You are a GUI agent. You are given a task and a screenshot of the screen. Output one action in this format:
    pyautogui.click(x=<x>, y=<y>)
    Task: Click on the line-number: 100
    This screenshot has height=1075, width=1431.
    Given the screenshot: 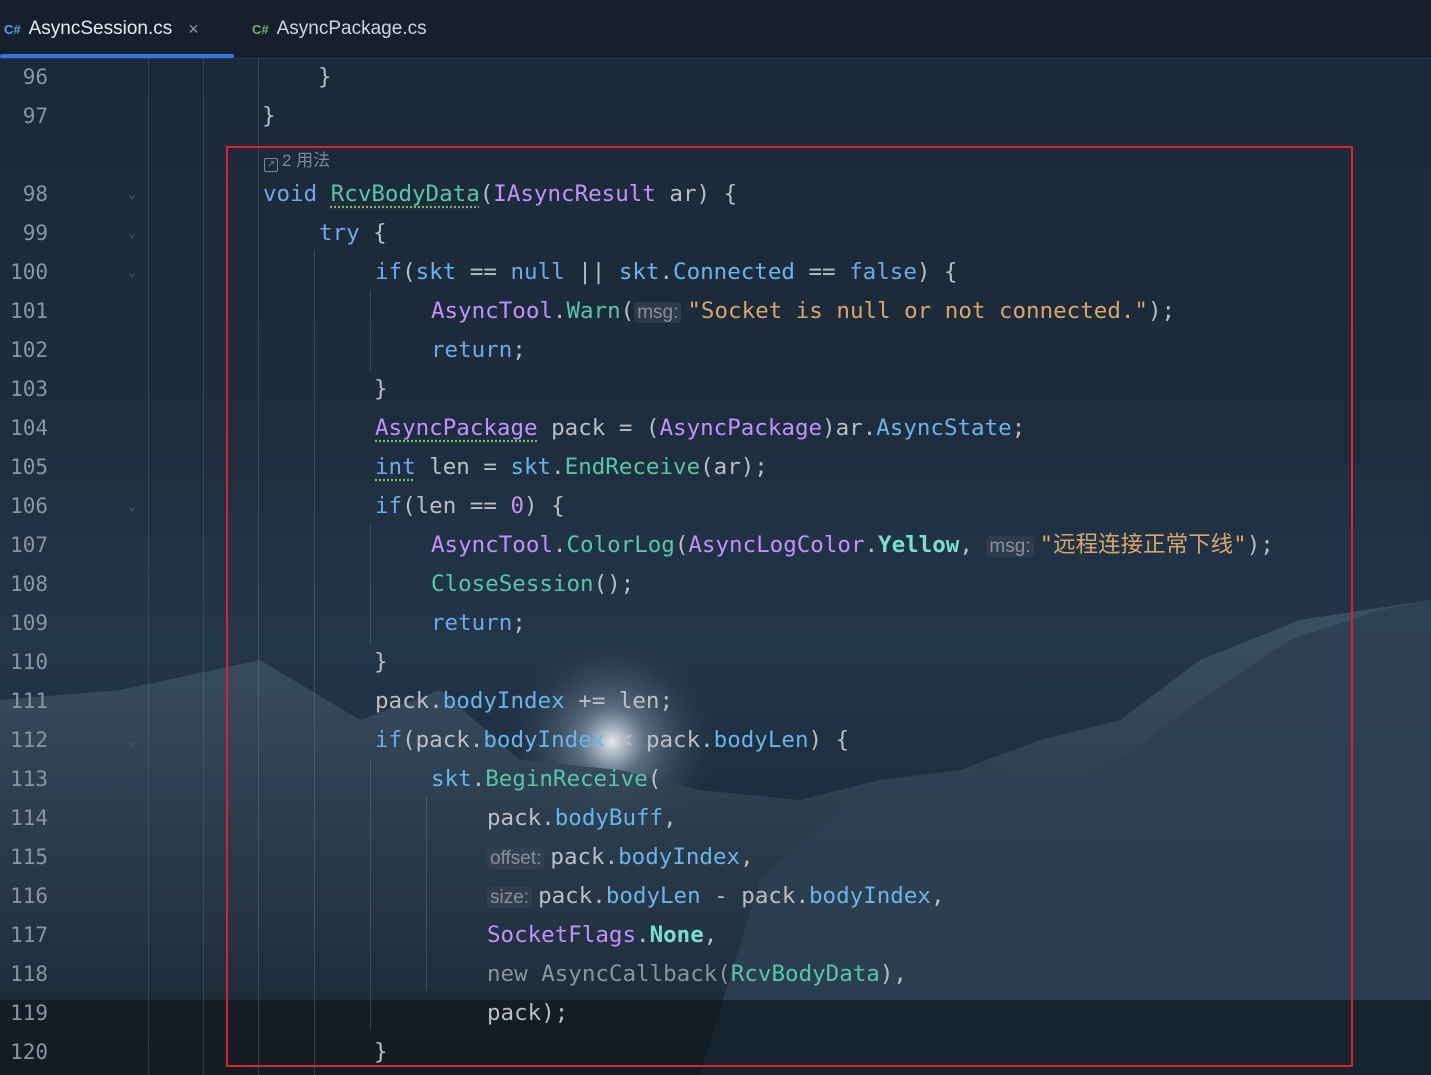 What is the action you would take?
    pyautogui.click(x=29, y=272)
    